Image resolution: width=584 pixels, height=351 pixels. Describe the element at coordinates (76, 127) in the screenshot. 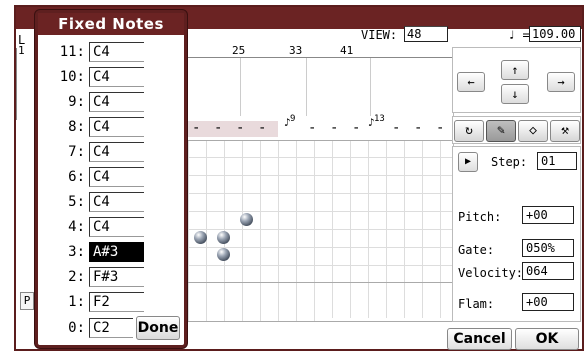

I see `note-index-label: 8:` at that location.